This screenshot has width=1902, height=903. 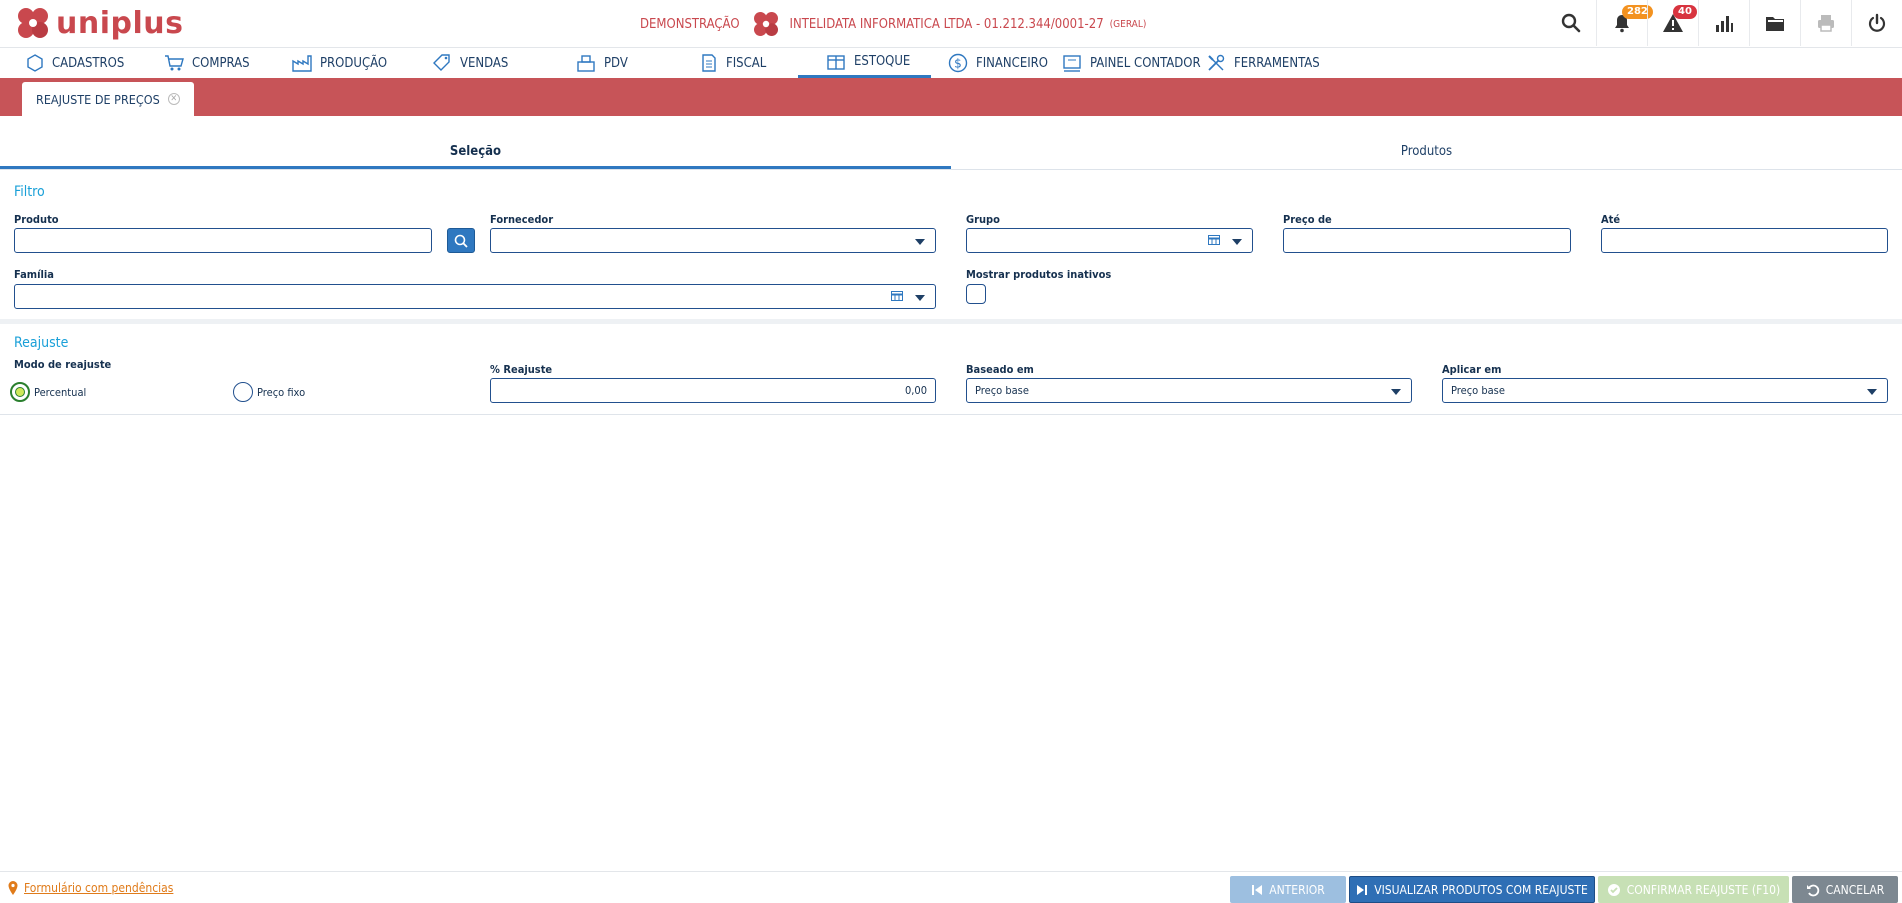 What do you see at coordinates (223, 240) in the screenshot?
I see `produto-input` at bounding box center [223, 240].